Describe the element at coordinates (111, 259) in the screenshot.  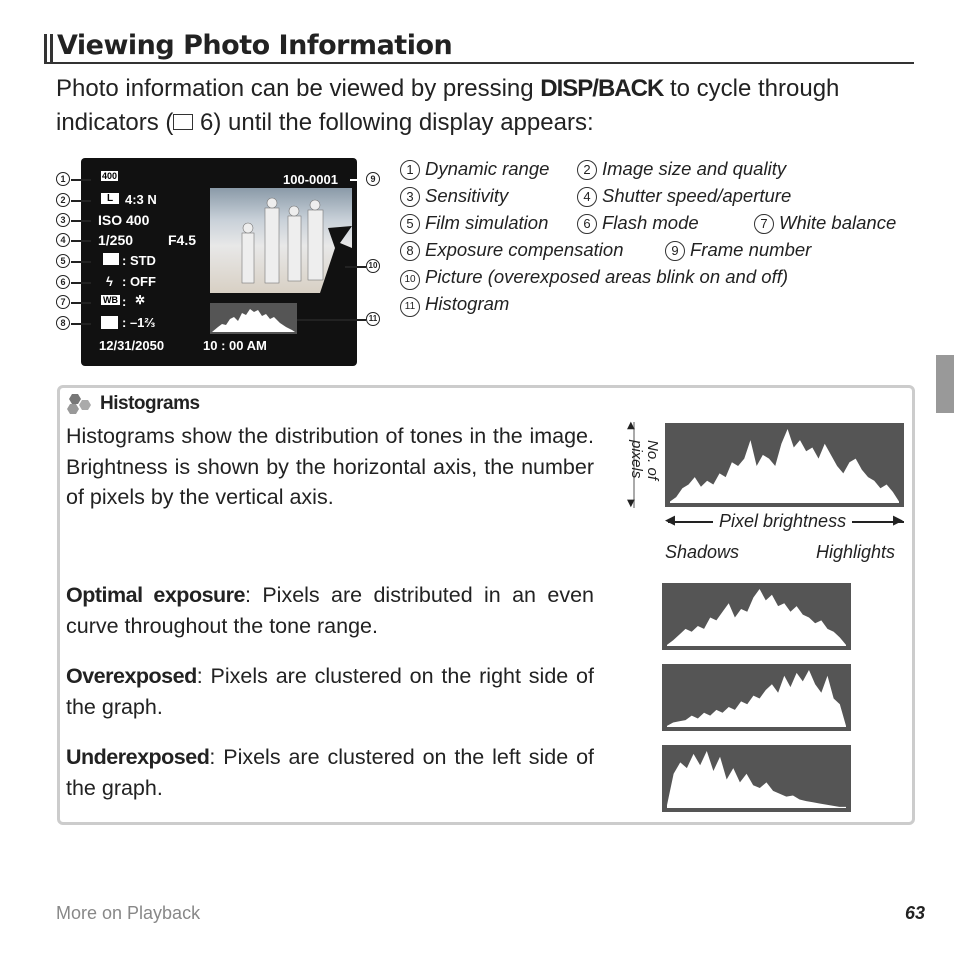
I see `film-icon` at that location.